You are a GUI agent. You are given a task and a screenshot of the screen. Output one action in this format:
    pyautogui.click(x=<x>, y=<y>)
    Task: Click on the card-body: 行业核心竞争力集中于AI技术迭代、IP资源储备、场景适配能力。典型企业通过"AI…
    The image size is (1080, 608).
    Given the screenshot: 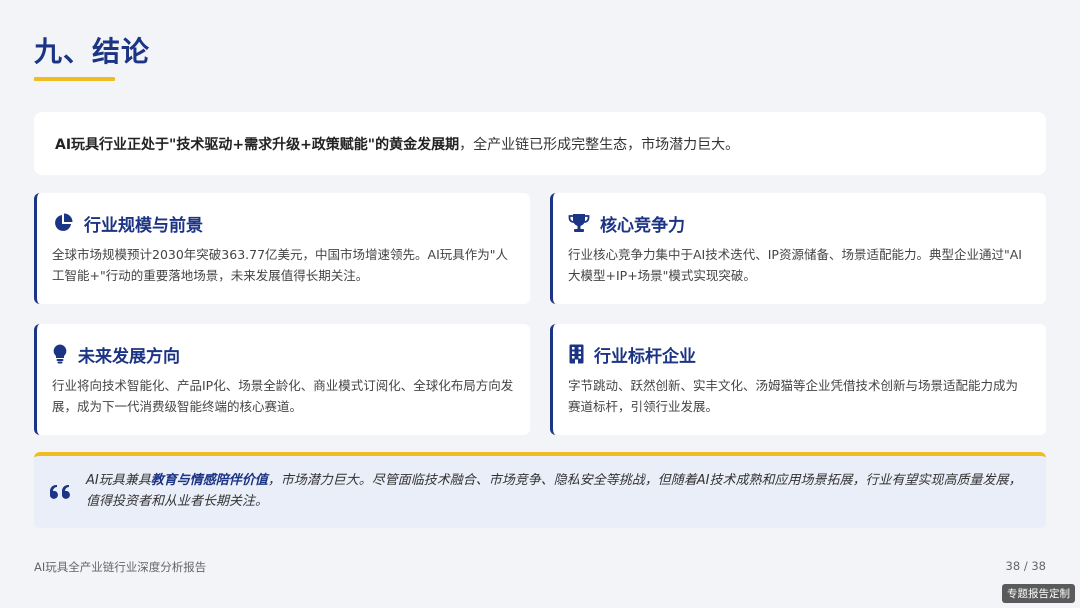 What is the action you would take?
    pyautogui.click(x=795, y=265)
    